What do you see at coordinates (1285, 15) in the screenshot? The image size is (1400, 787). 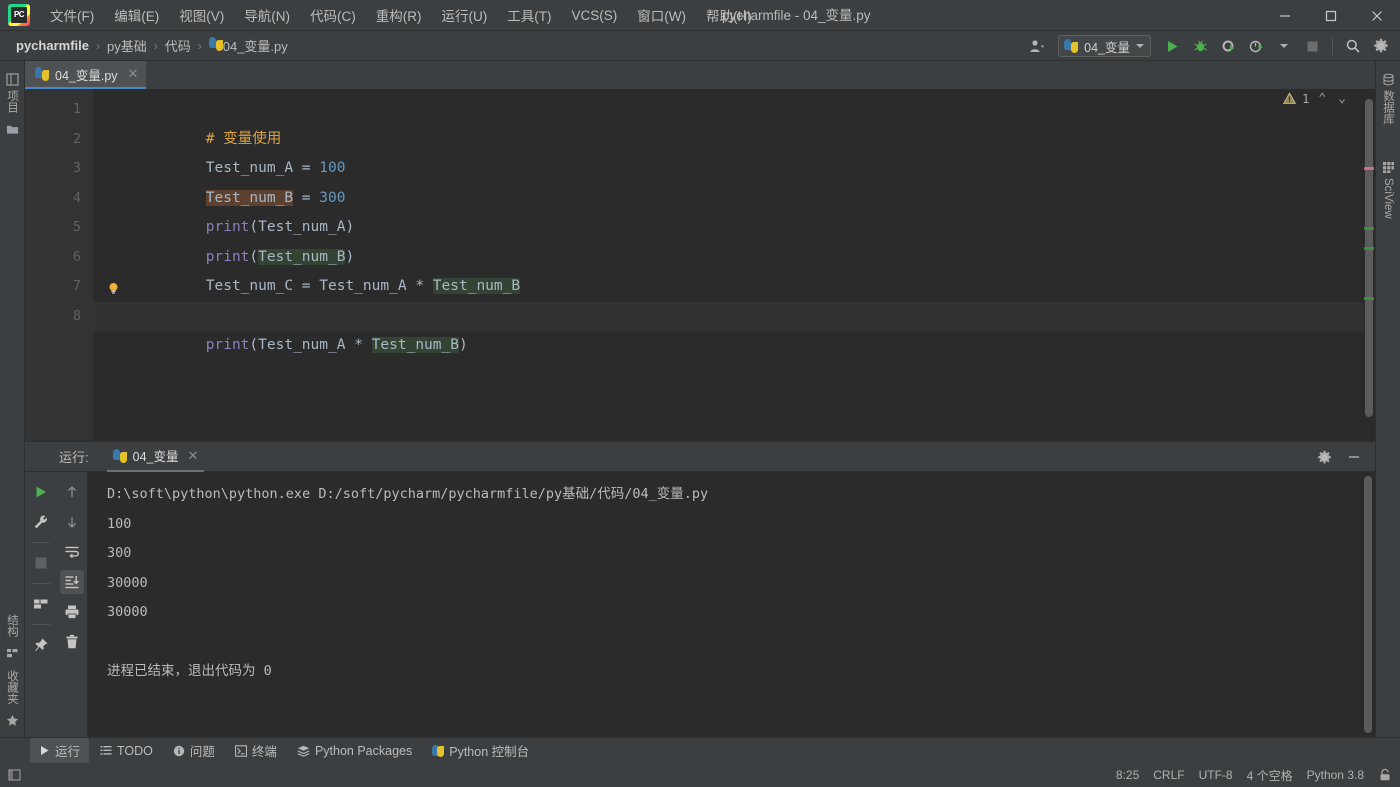 I see `minimize-button` at bounding box center [1285, 15].